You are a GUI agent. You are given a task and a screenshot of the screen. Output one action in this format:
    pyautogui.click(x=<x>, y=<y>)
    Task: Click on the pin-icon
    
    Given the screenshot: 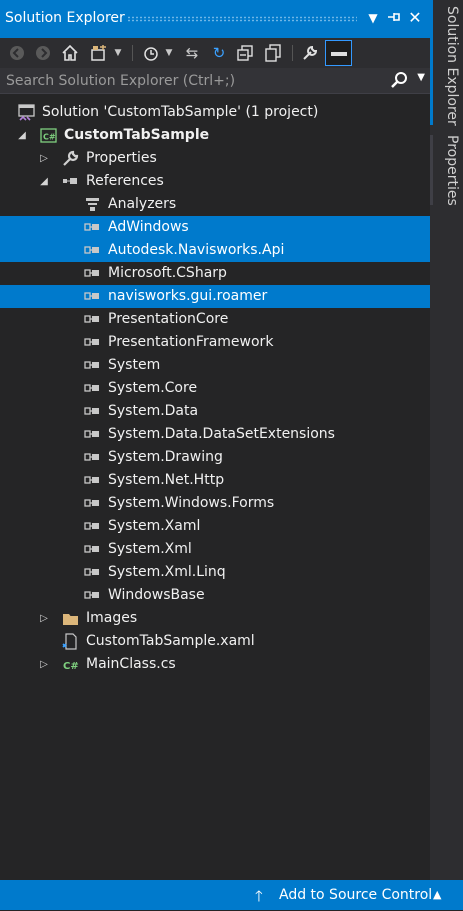 What is the action you would take?
    pyautogui.click(x=394, y=18)
    